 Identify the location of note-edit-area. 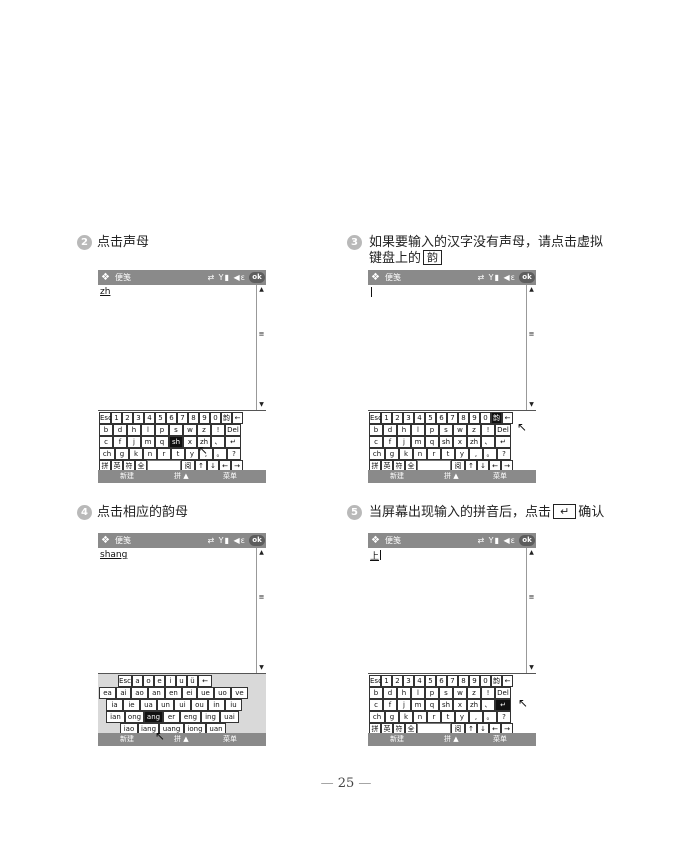
(447, 347).